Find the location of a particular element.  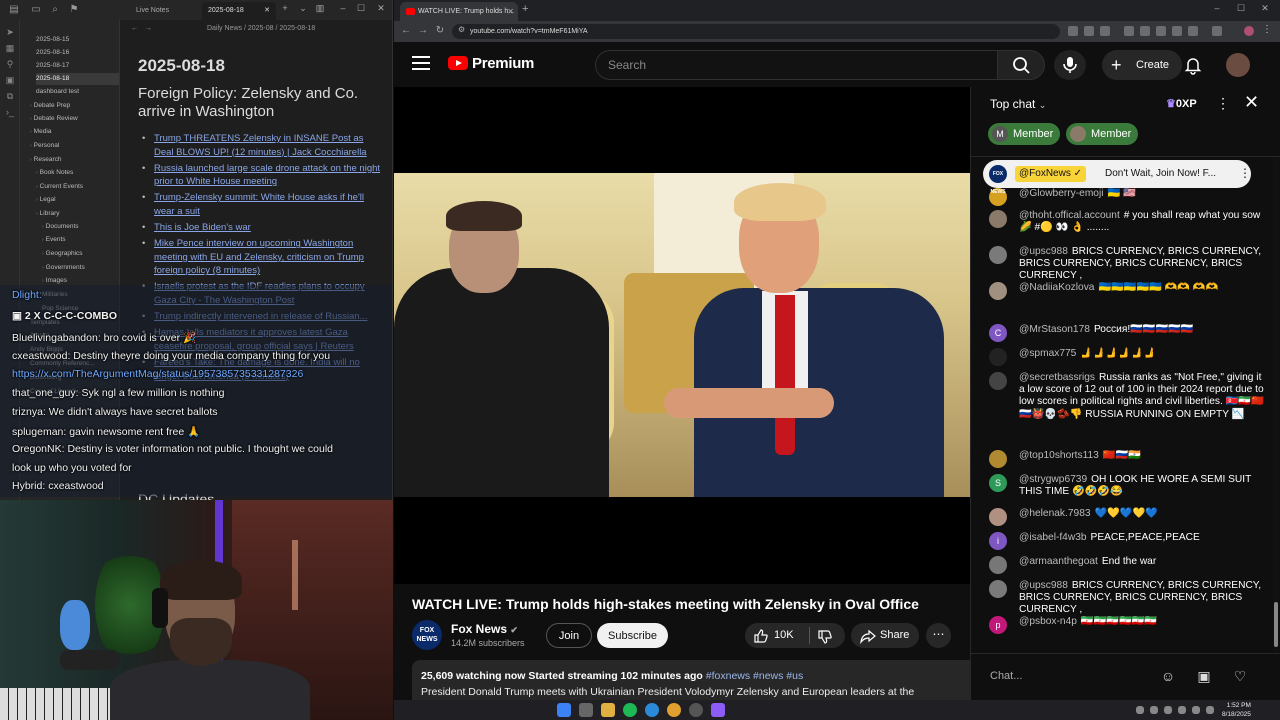

chat-author: @psbox-n4p is located at coordinates (1048, 621).